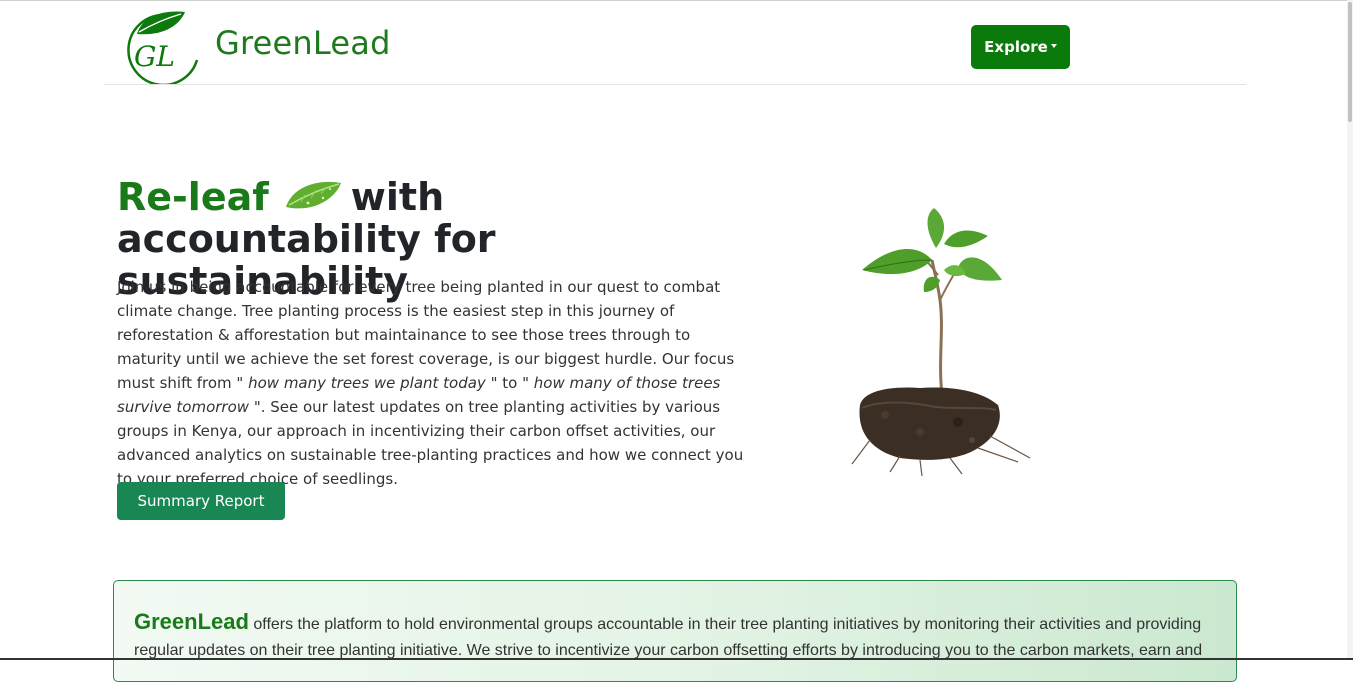 This screenshot has height=682, width=1353. Describe the element at coordinates (193, 197) in the screenshot. I see `hero-title-accent: Re-leaf` at that location.